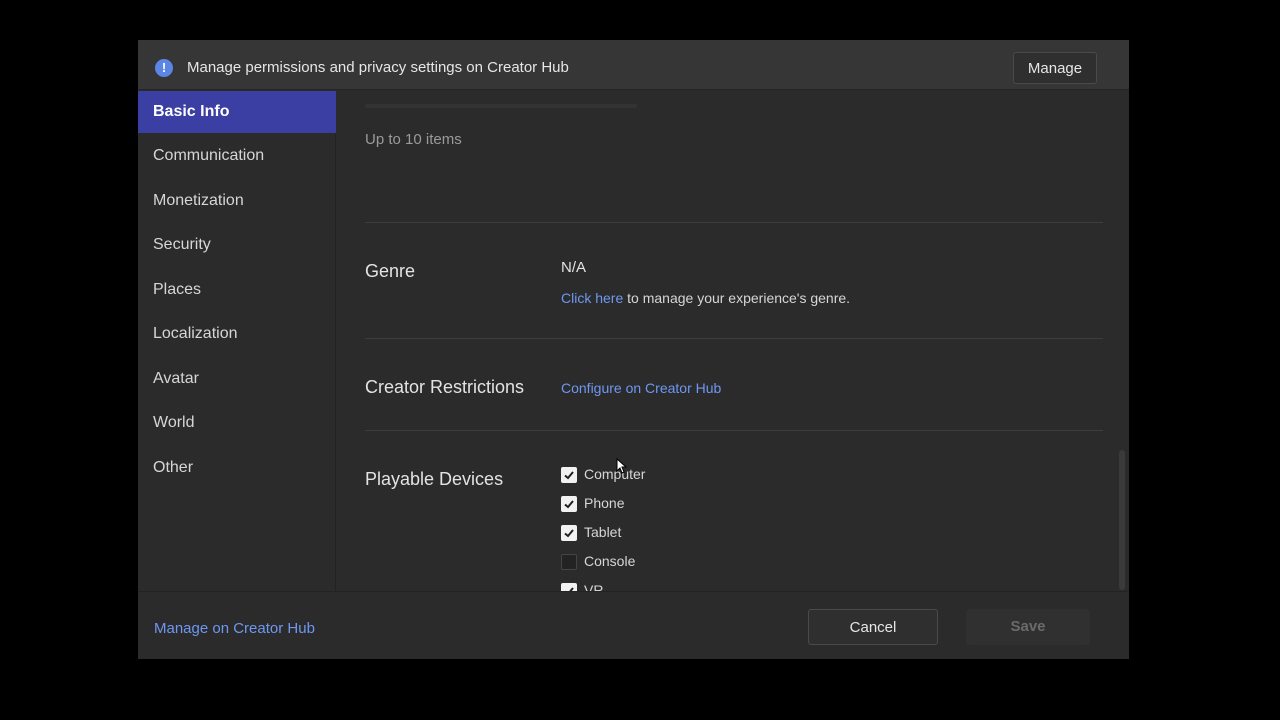 The height and width of the screenshot is (720, 1280). Describe the element at coordinates (641, 388) in the screenshot. I see `configure-creator-hub-link: Configure on Creator Hub` at that location.